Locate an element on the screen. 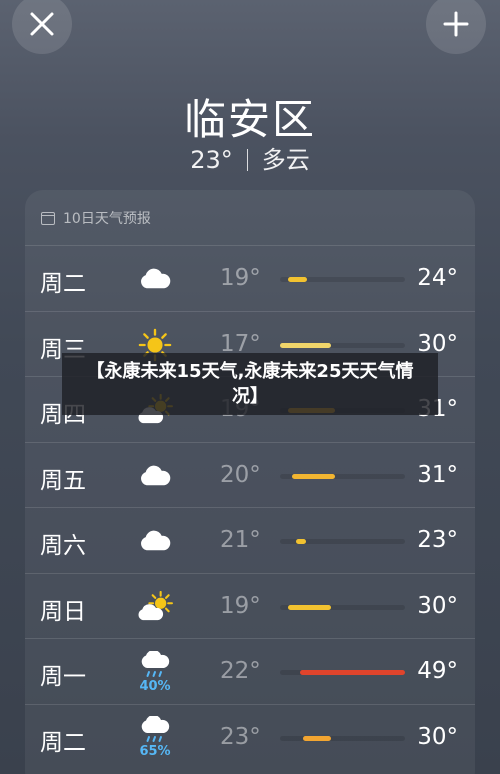  forecast-row: 周五 20° 31° is located at coordinates (250, 474).